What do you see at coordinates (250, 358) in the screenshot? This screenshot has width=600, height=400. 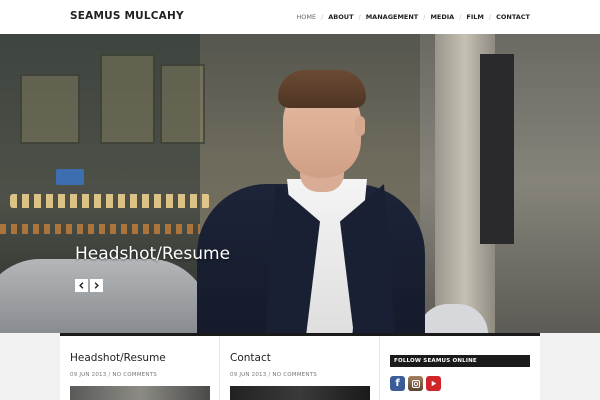 I see `post-title: Contact` at bounding box center [250, 358].